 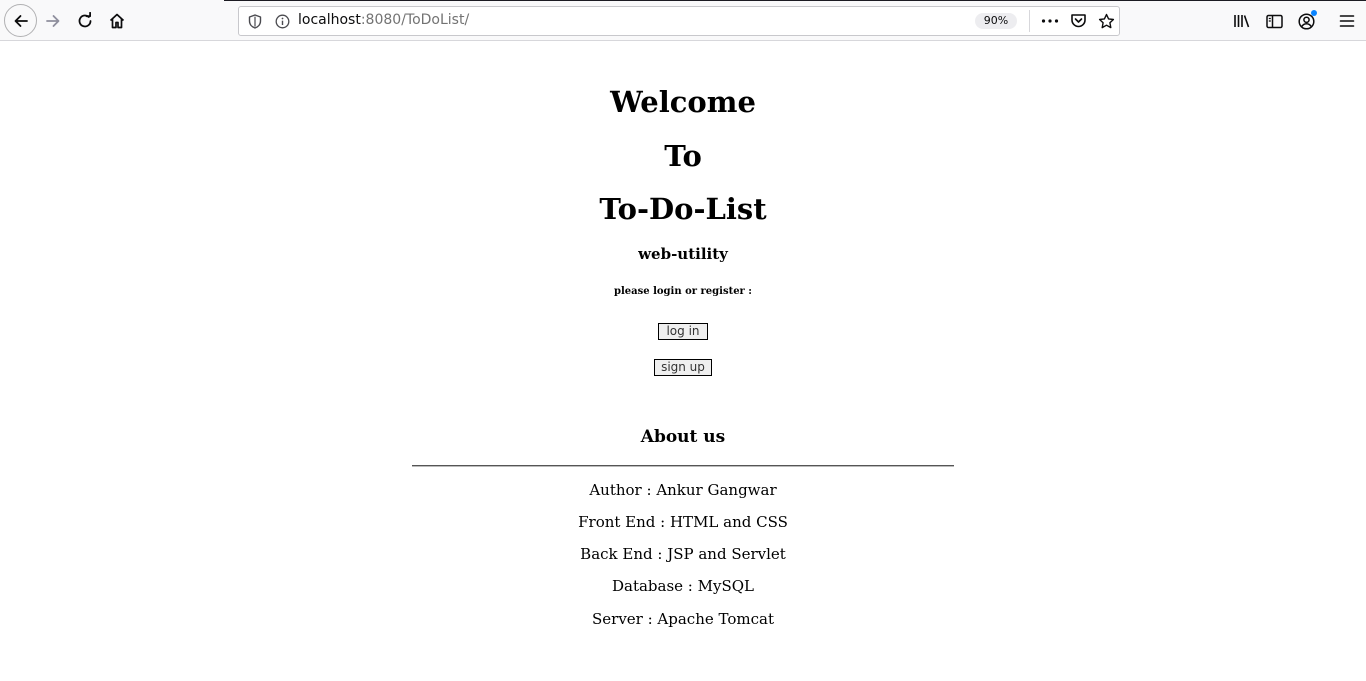 What do you see at coordinates (683, 522) in the screenshot?
I see `about-front-end: Front End : HTML and CSS` at bounding box center [683, 522].